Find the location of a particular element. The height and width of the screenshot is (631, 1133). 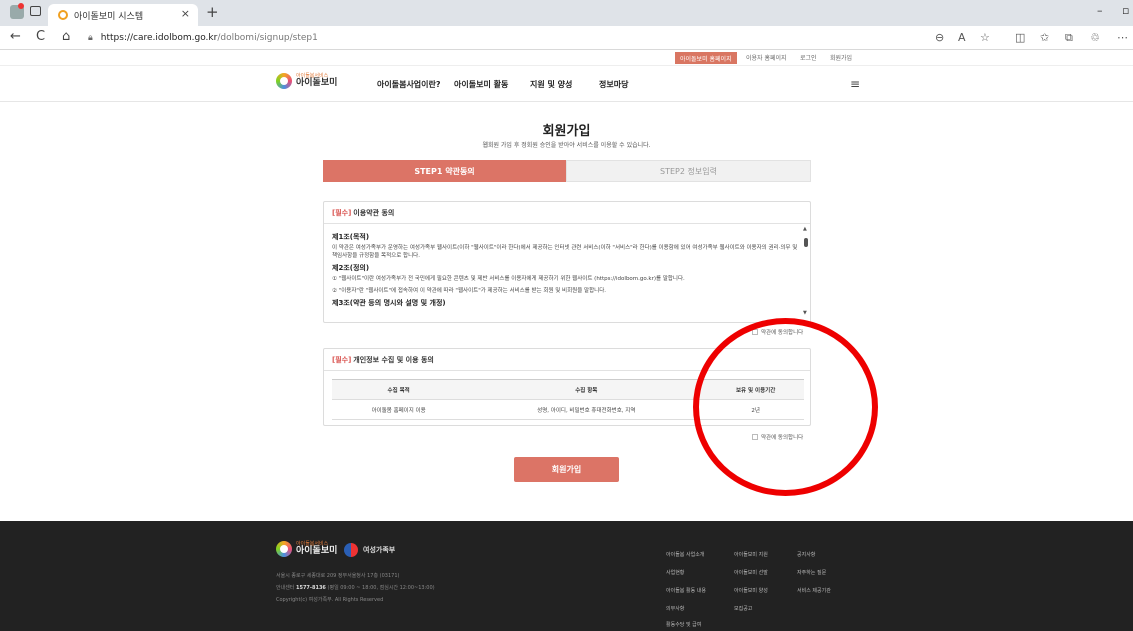

favorites-bar-icon: ✩ is located at coordinates (1044, 37).